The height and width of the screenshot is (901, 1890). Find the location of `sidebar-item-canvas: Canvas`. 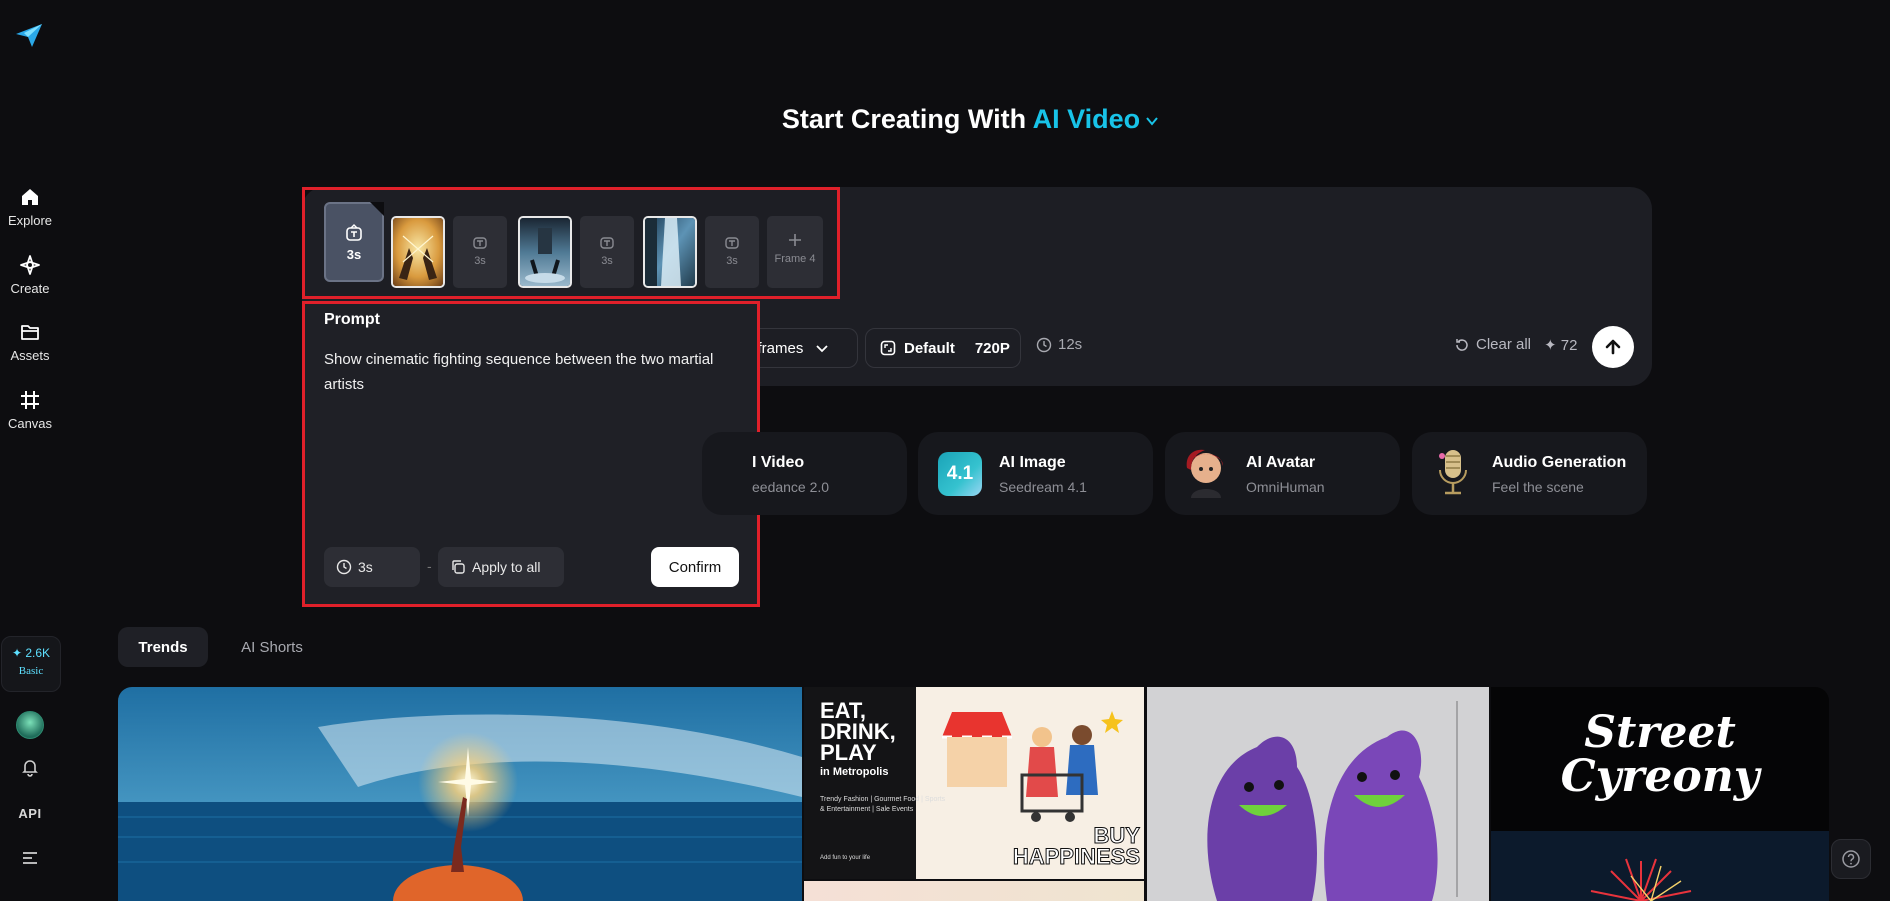

sidebar-item-canvas: Canvas is located at coordinates (30, 411).